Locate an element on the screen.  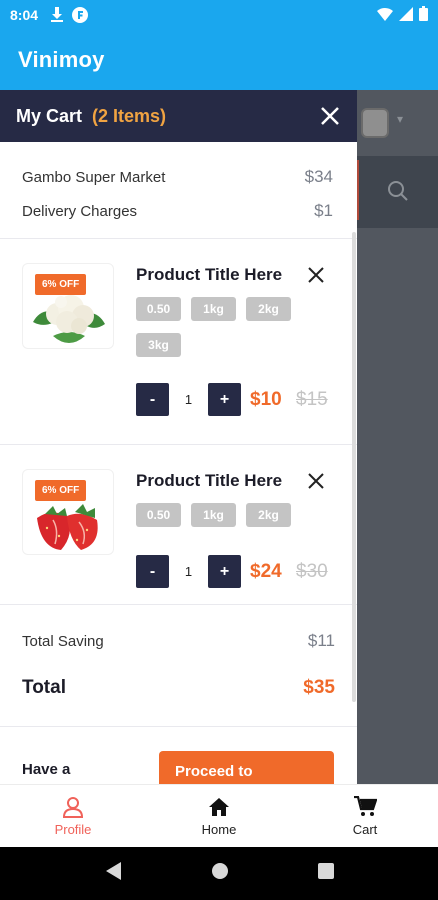
status-bar: 8:04 is located at coordinates (219, 15).